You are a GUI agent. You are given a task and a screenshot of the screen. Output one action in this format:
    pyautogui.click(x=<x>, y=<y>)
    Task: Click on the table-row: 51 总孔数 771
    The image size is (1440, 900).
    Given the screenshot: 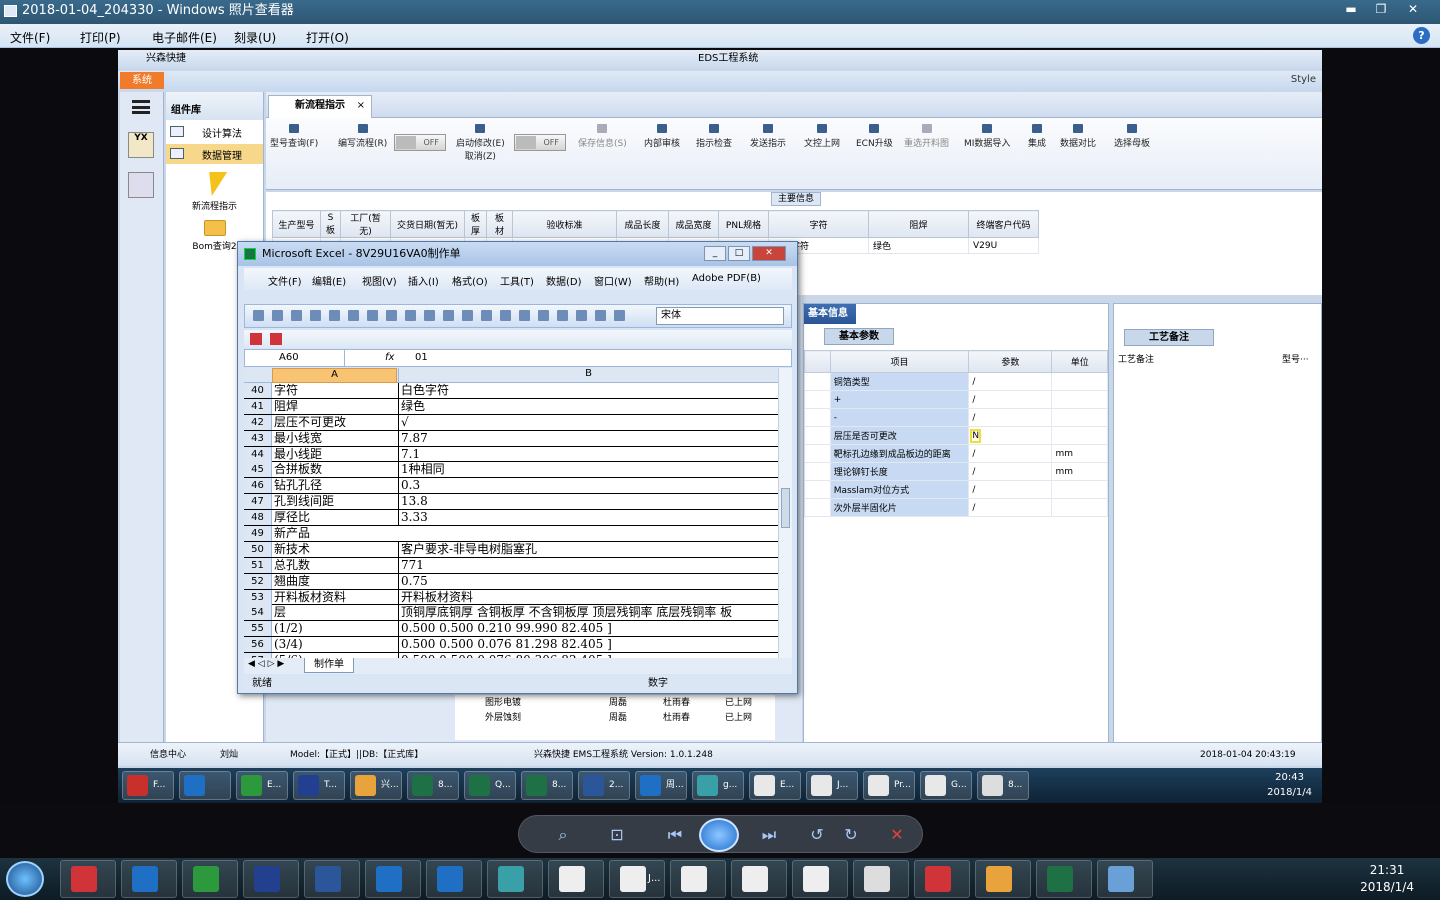 What is the action you would take?
    pyautogui.click(x=511, y=565)
    